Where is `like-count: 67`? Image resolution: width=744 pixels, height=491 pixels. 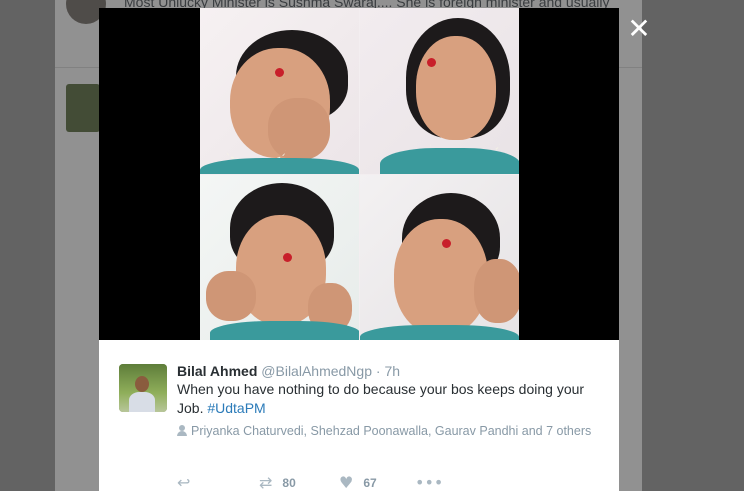
like-count: 67 is located at coordinates (370, 483).